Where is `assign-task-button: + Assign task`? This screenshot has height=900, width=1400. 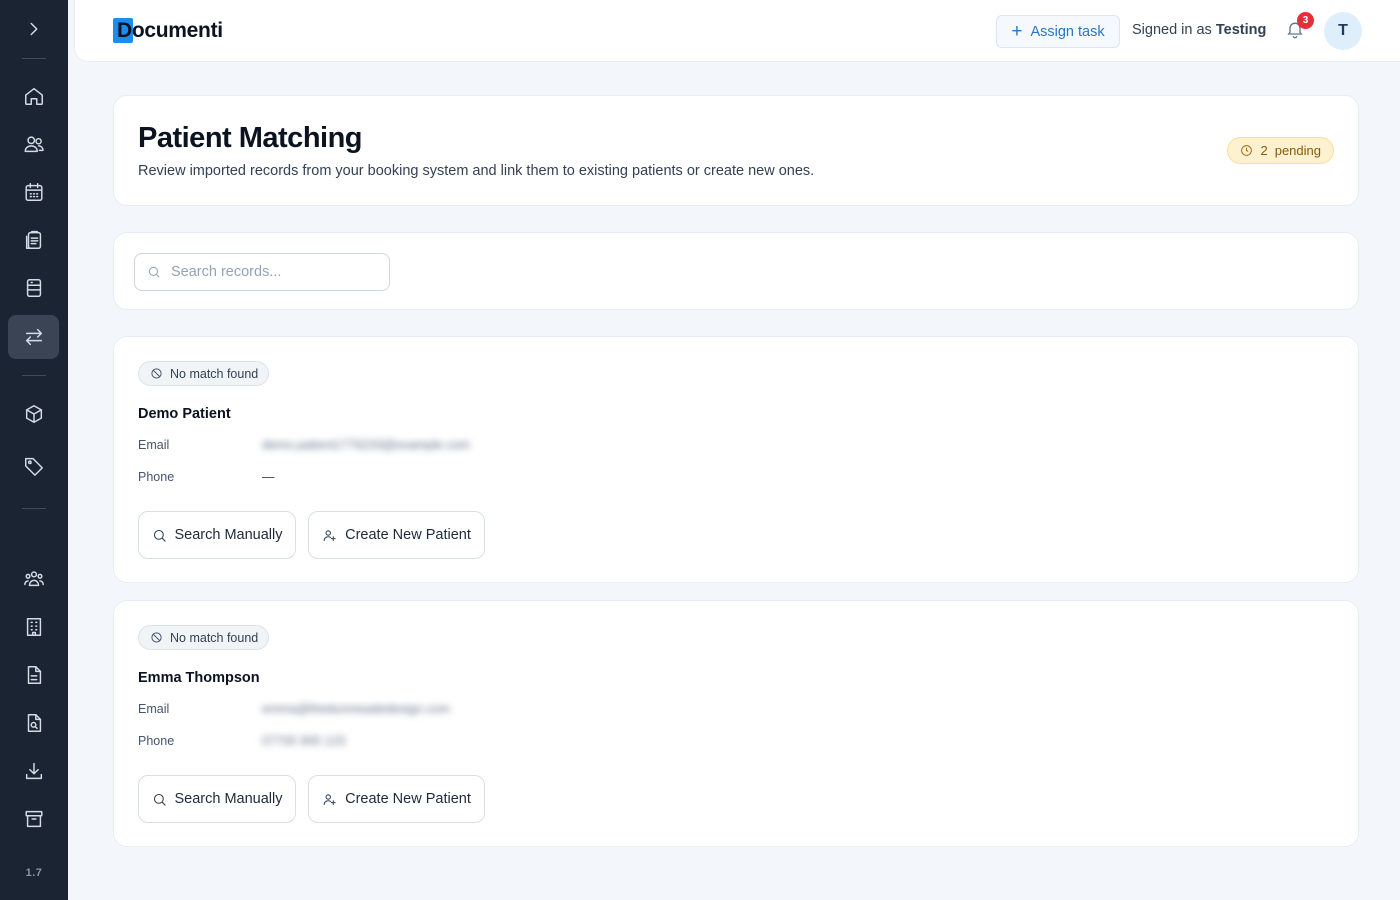 assign-task-button: + Assign task is located at coordinates (1058, 31).